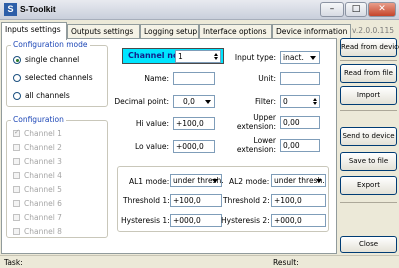  What do you see at coordinates (300, 78) in the screenshot?
I see `unit-field` at bounding box center [300, 78].